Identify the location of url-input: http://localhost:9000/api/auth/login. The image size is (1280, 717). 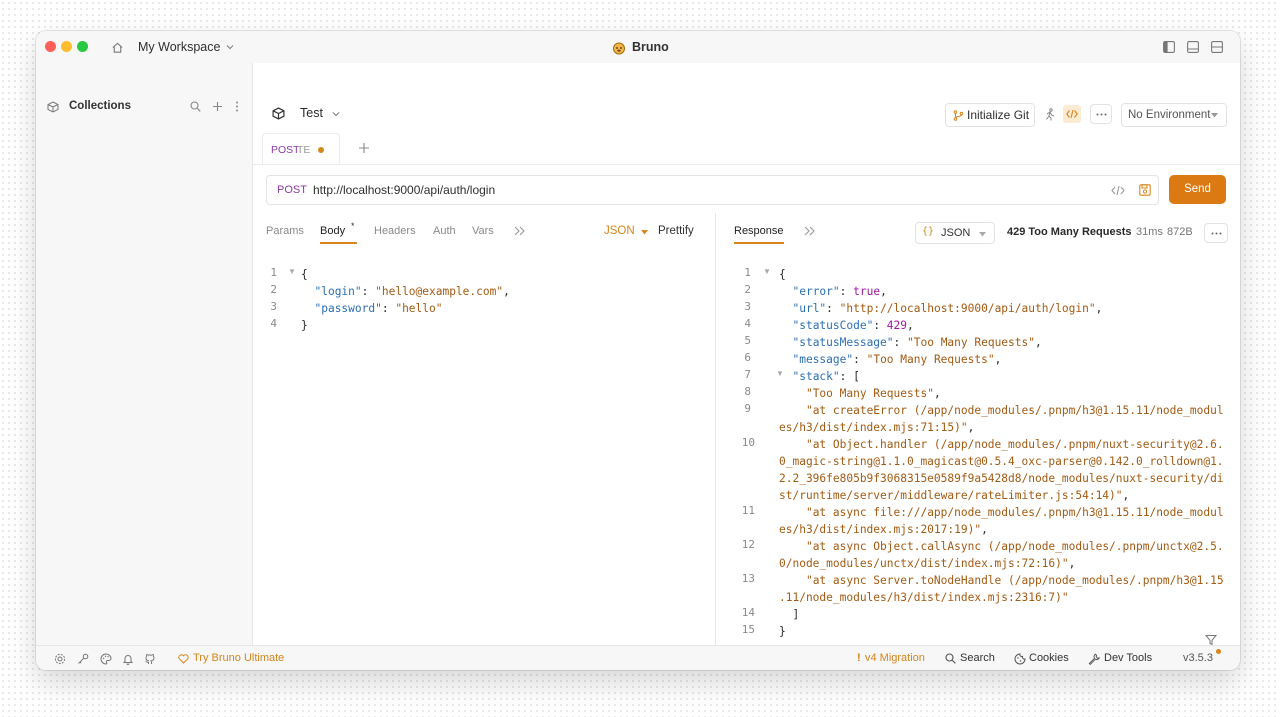
(404, 190).